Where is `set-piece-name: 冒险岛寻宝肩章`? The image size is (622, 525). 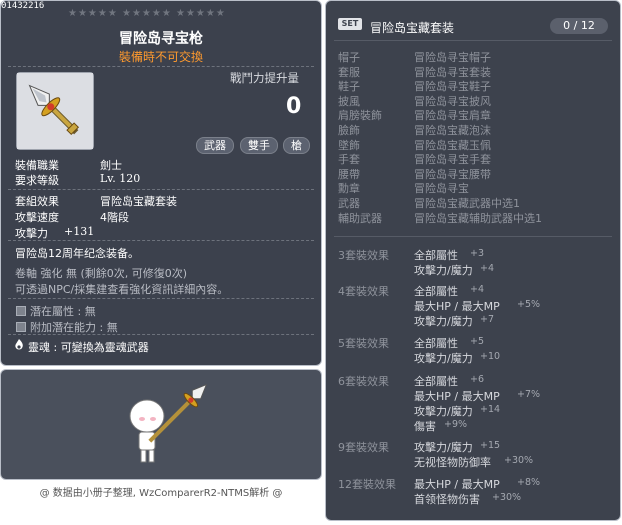 set-piece-name: 冒险岛寻宝肩章 is located at coordinates (452, 115).